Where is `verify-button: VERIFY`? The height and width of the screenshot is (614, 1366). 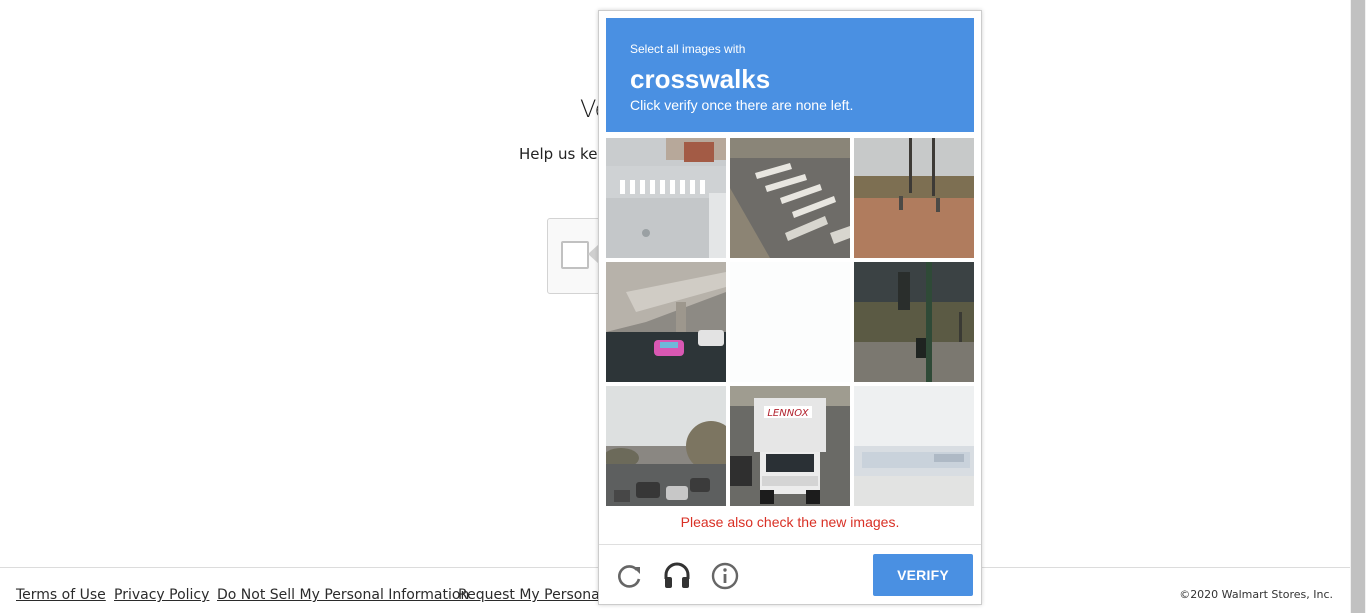 verify-button: VERIFY is located at coordinates (923, 575).